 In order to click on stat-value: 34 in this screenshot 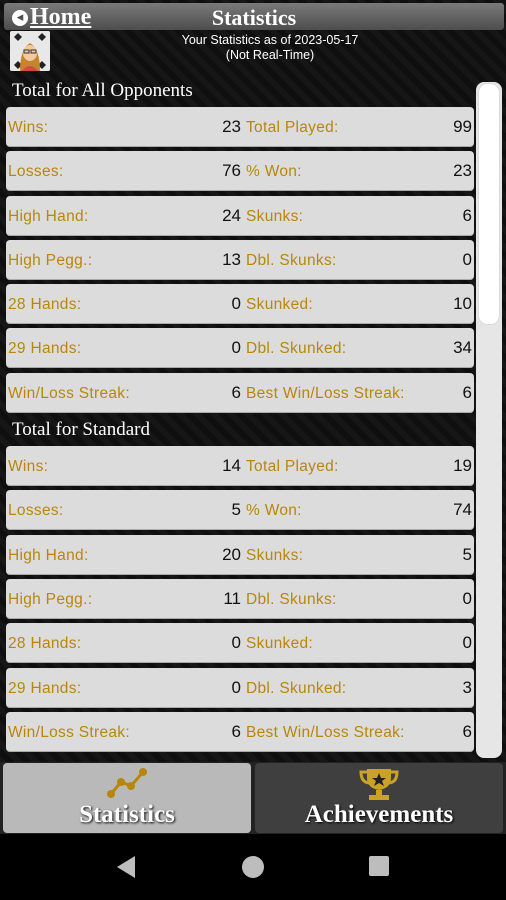, I will do `click(462, 348)`.